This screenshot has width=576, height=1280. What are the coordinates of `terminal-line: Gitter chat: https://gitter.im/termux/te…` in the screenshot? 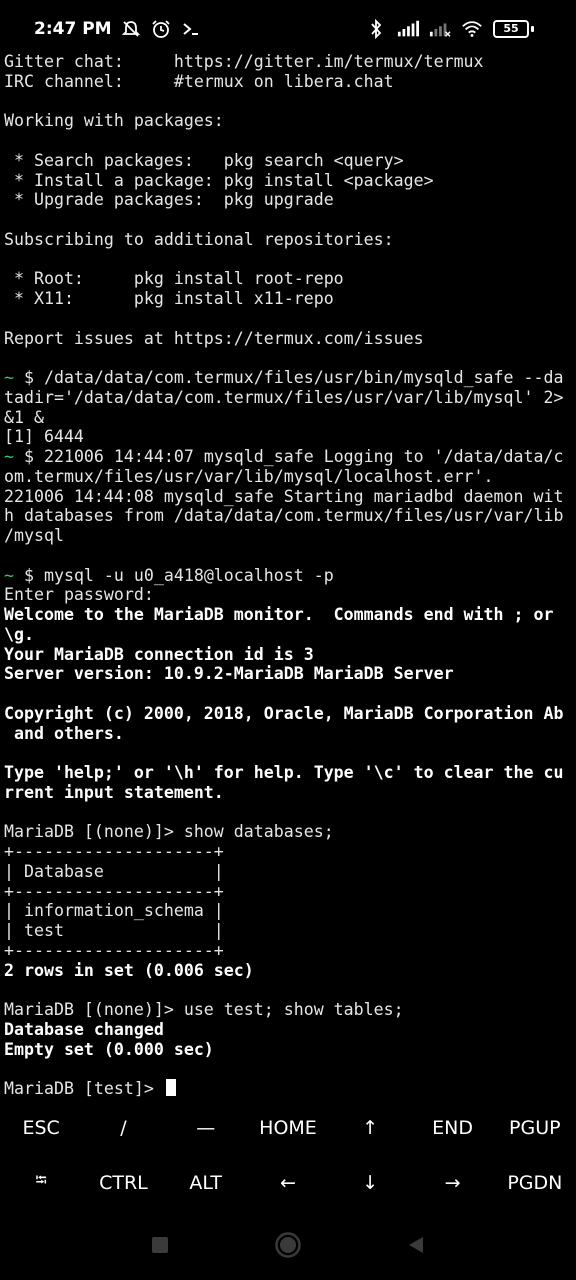 It's located at (290, 62).